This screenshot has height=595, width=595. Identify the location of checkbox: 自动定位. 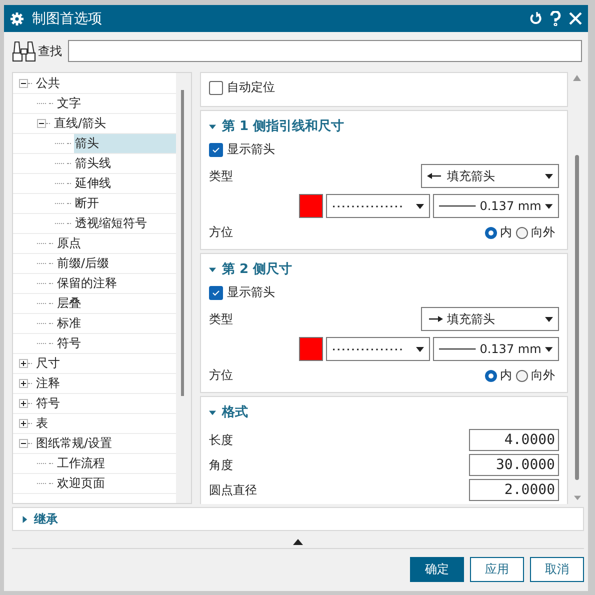
(242, 87).